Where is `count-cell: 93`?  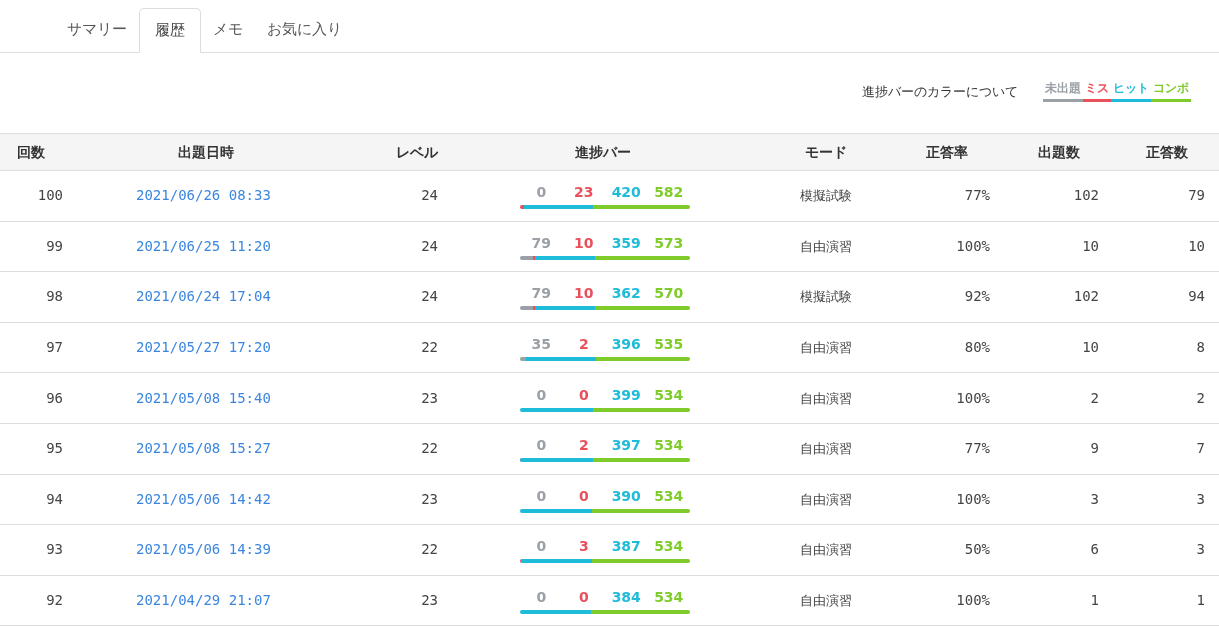
count-cell: 93 is located at coordinates (54, 549).